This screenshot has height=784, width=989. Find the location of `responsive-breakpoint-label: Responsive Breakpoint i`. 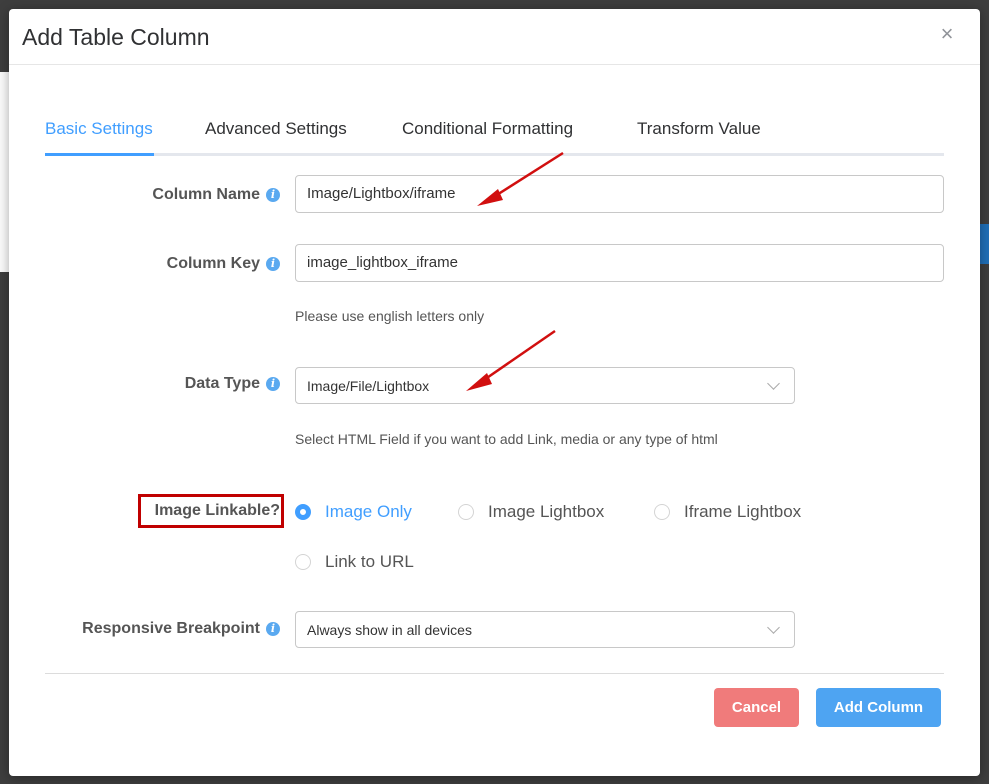

responsive-breakpoint-label: Responsive Breakpoint i is located at coordinates (181, 629).